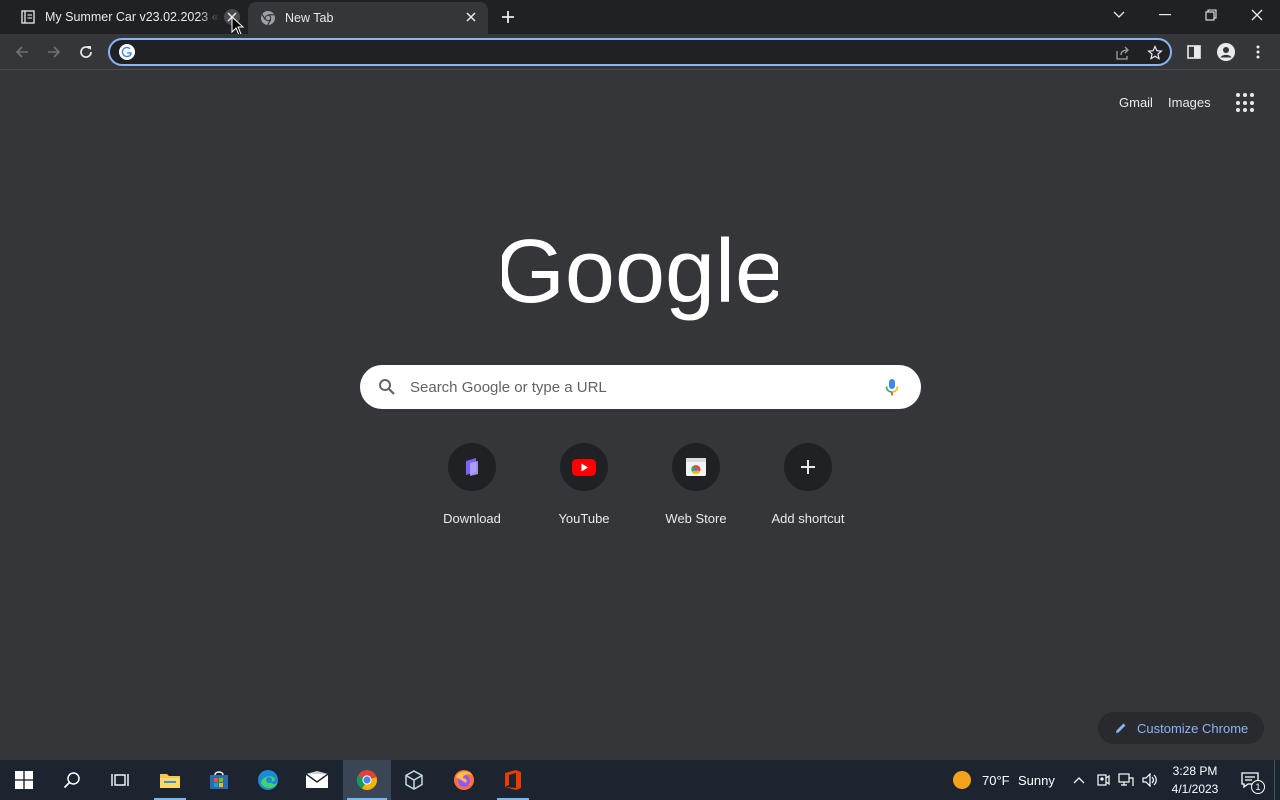 The image size is (1280, 800). What do you see at coordinates (1250, 780) in the screenshot?
I see `action-center-button: 1` at bounding box center [1250, 780].